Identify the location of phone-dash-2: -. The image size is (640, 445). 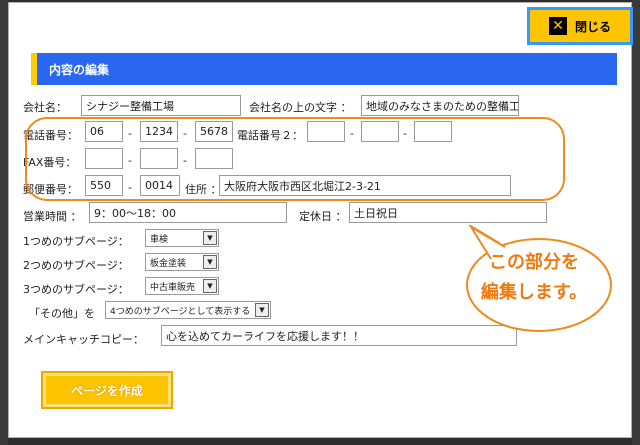
(185, 133).